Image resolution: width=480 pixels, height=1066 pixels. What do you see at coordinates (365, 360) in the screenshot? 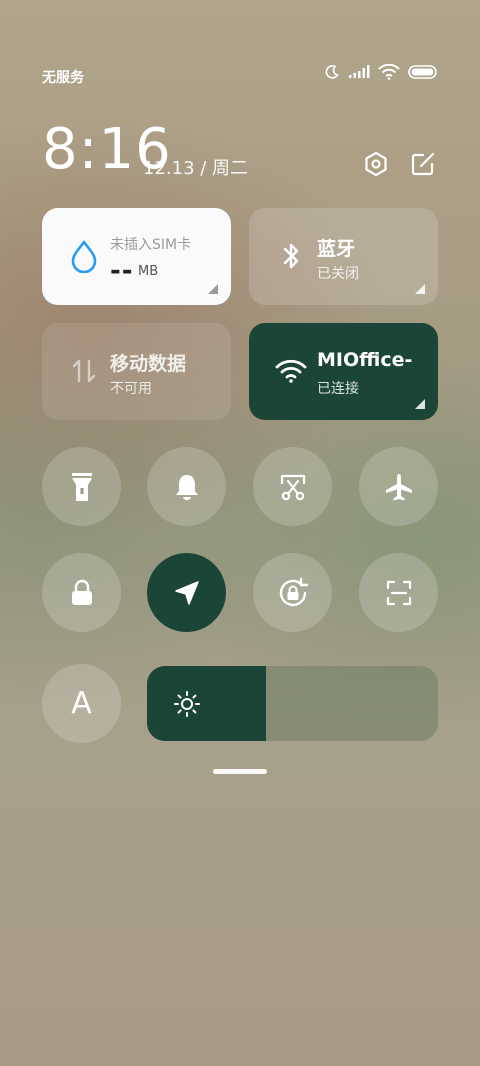
I see `wifi-network-name: MIOffice-` at bounding box center [365, 360].